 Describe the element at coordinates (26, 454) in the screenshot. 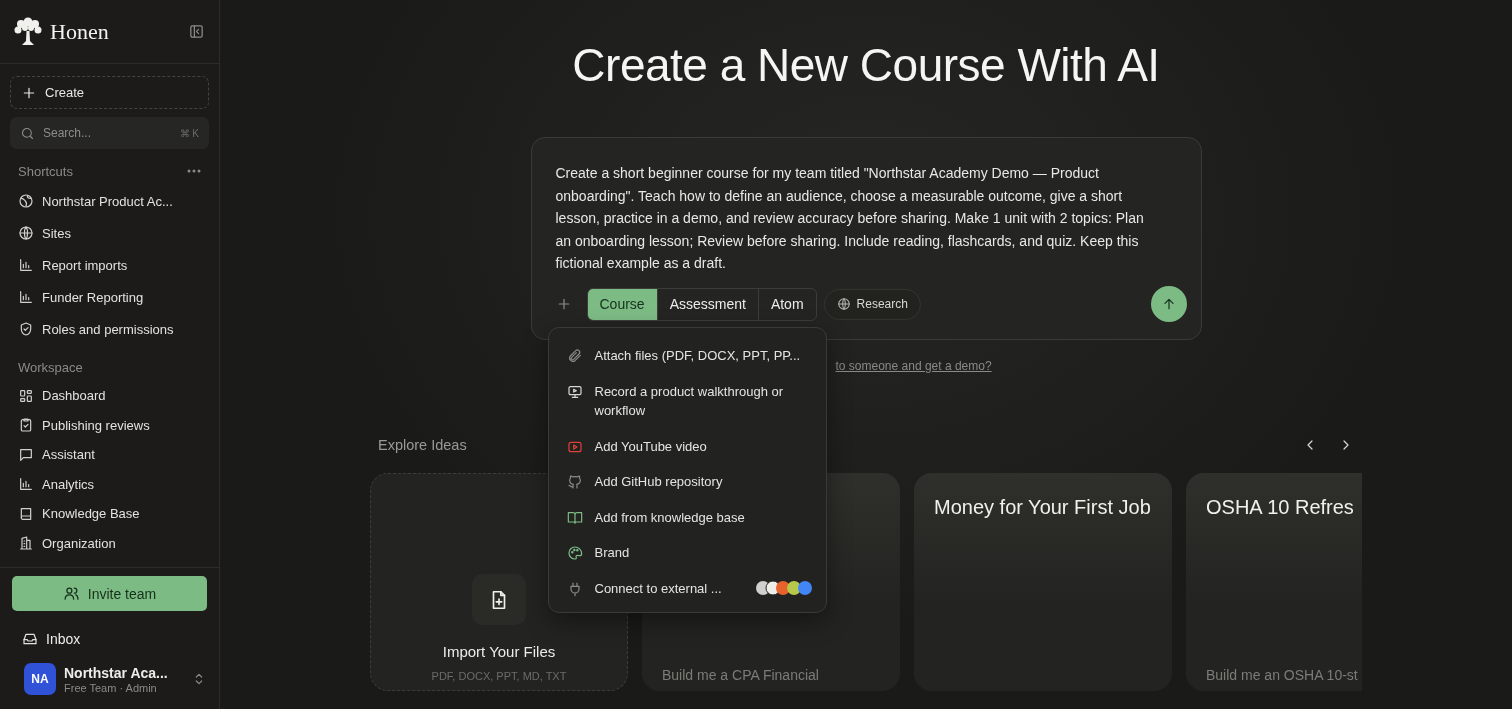

I see `chat-bubble-icon` at that location.